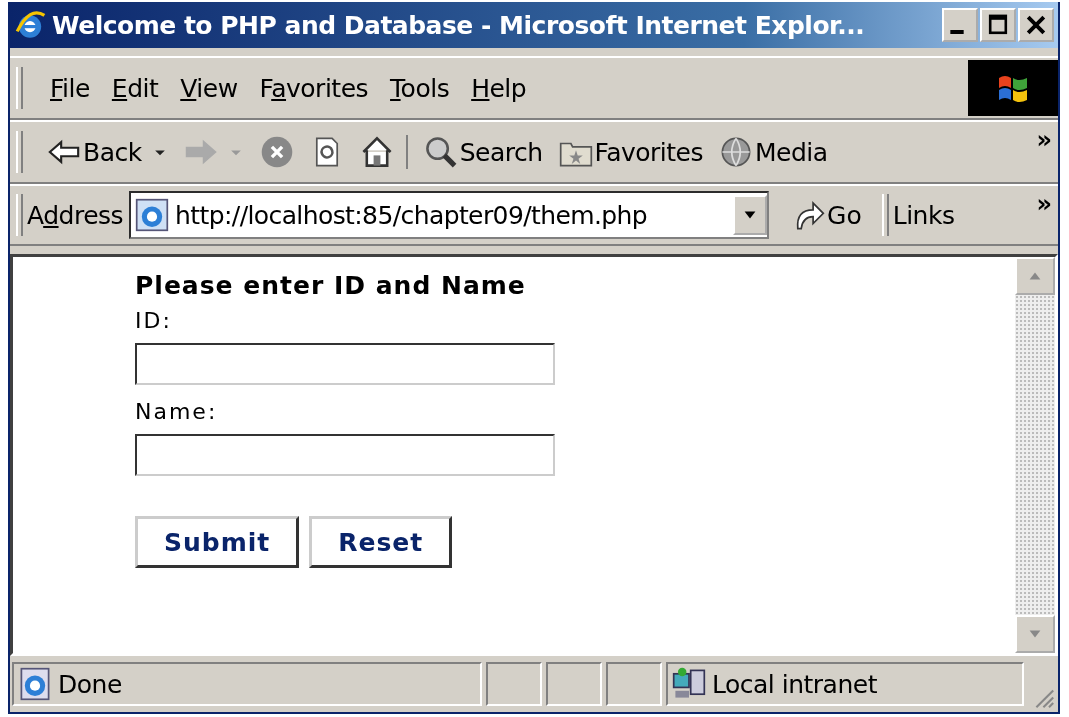 The image size is (1069, 717). I want to click on maximize-button, so click(998, 25).